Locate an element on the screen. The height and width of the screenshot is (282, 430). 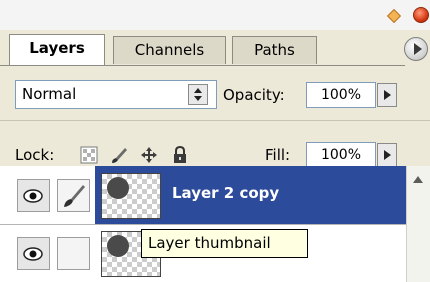
tab-layers: Layers is located at coordinates (57, 49).